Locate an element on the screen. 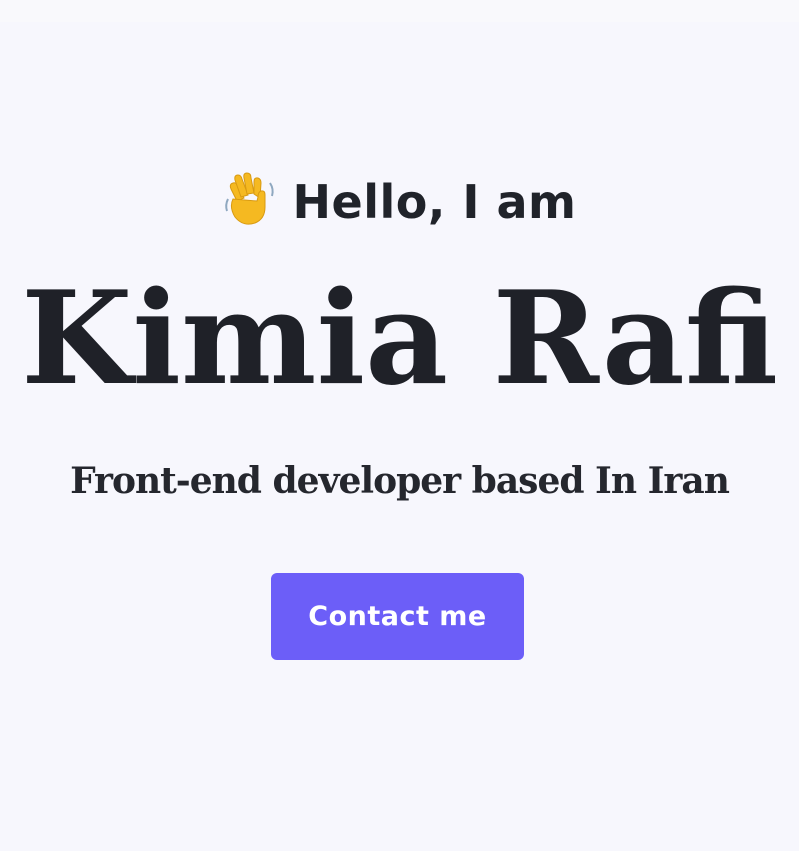  greeting: Hello, I am is located at coordinates (399, 200).